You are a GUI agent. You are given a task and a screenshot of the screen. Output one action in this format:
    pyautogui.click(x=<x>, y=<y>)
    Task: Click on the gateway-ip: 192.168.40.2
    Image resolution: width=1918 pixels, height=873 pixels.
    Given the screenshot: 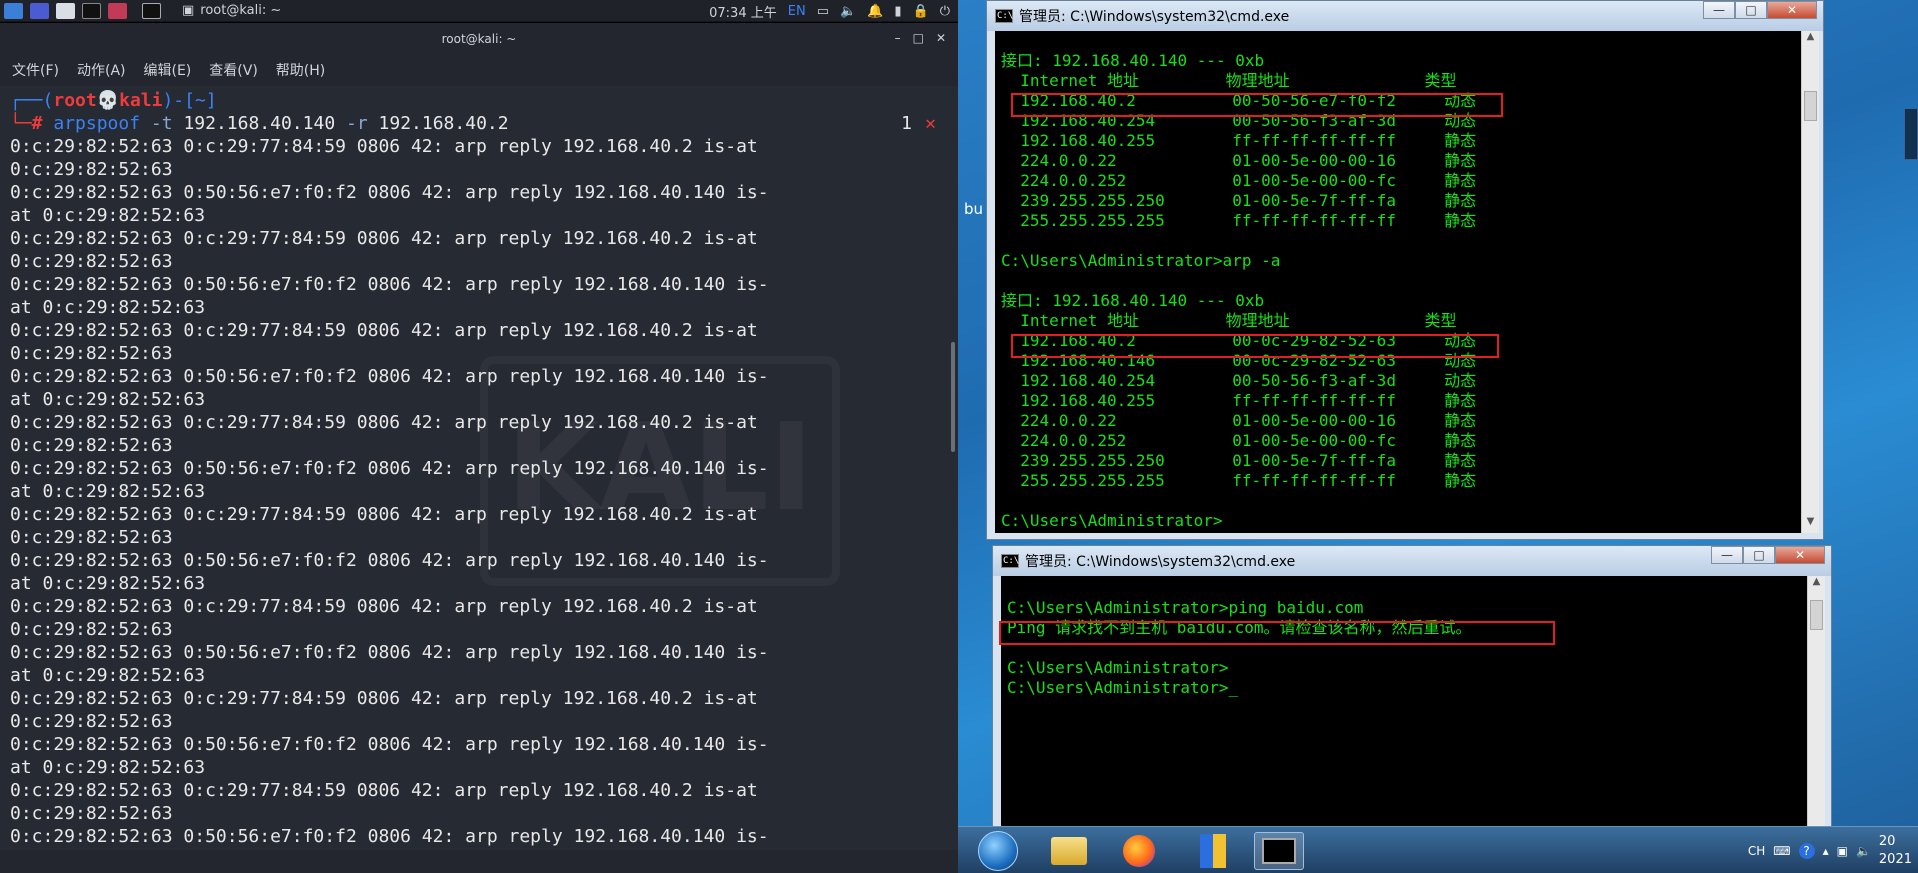 What is the action you would take?
    pyautogui.click(x=443, y=123)
    